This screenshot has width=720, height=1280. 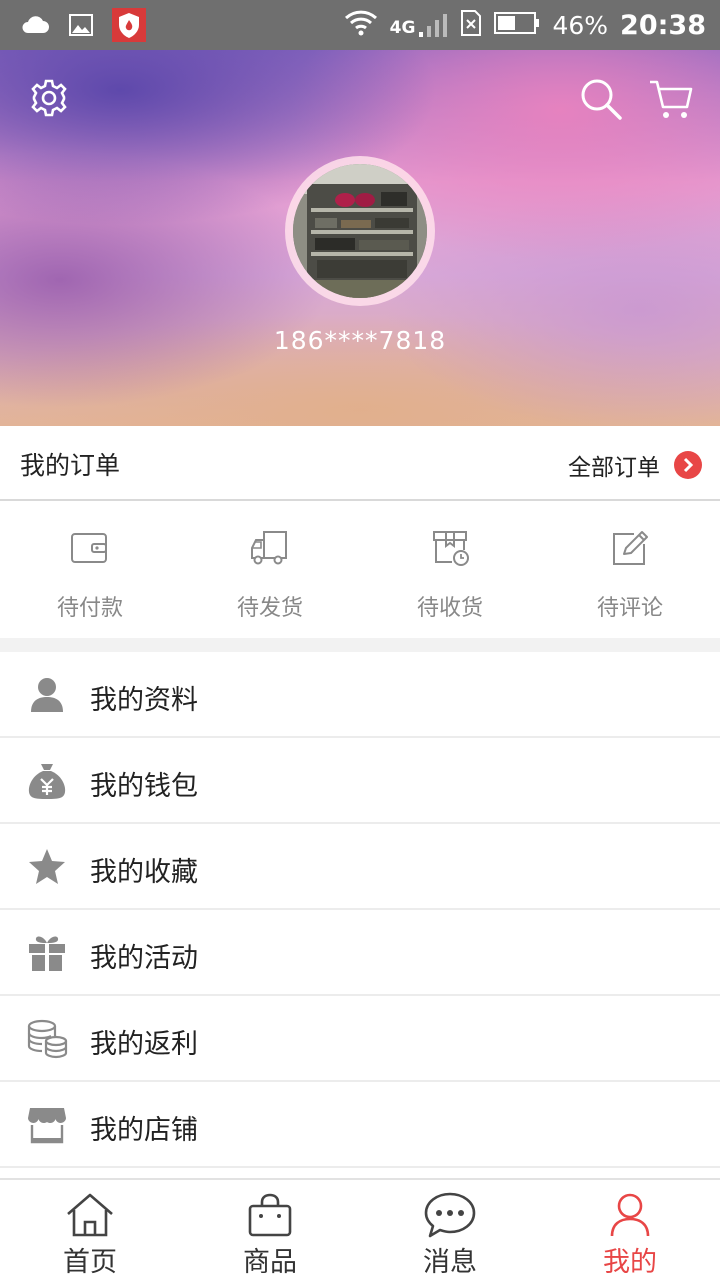 I want to click on section-divider, so click(x=360, y=645).